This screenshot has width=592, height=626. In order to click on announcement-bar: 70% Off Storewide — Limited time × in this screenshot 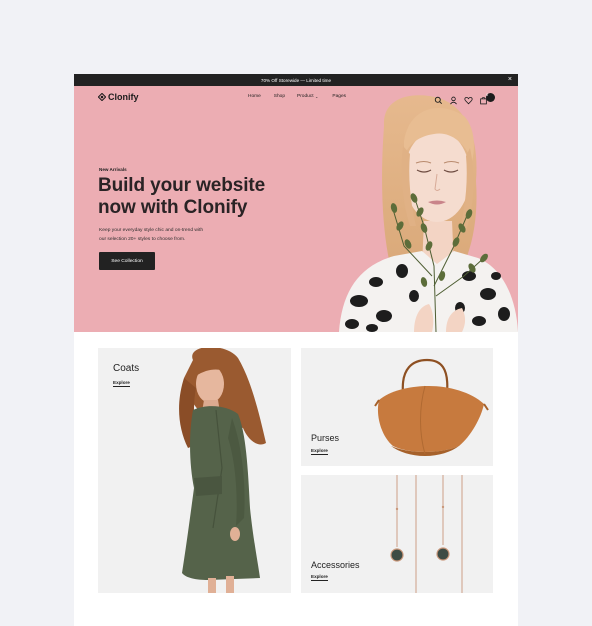, I will do `click(296, 80)`.